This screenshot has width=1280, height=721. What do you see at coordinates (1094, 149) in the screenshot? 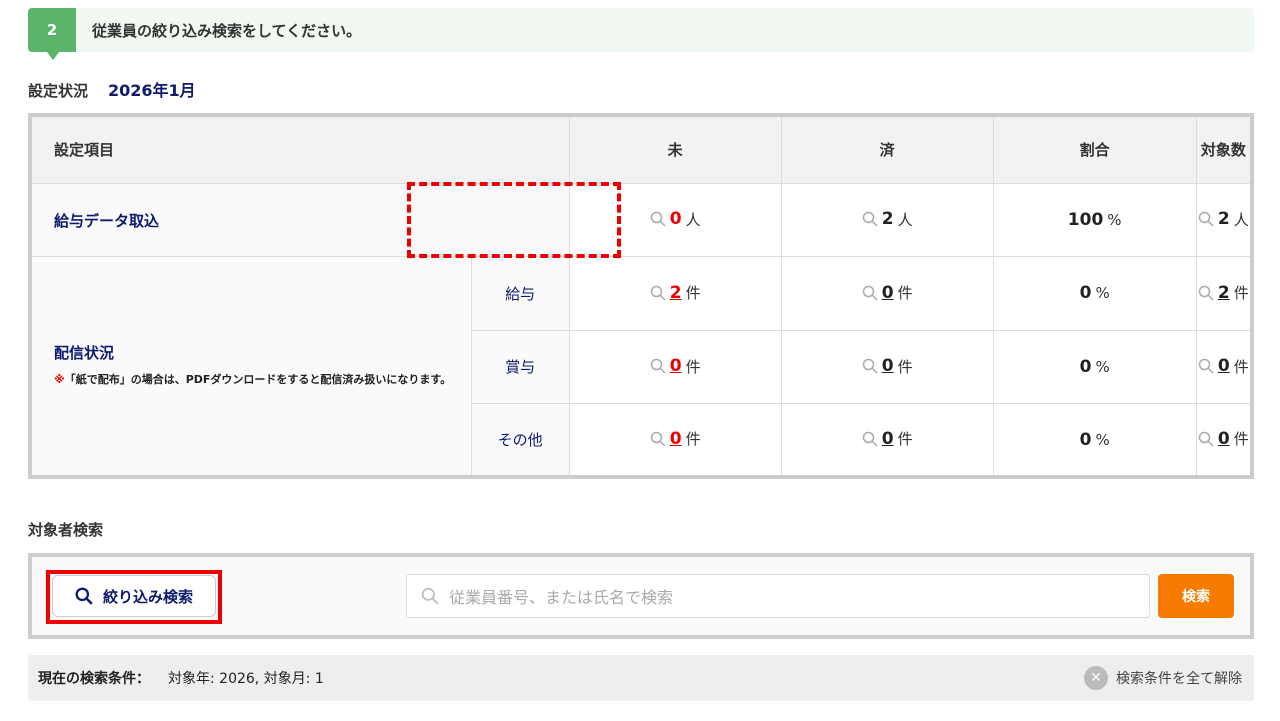
I see `header-ratio: 割合` at bounding box center [1094, 149].